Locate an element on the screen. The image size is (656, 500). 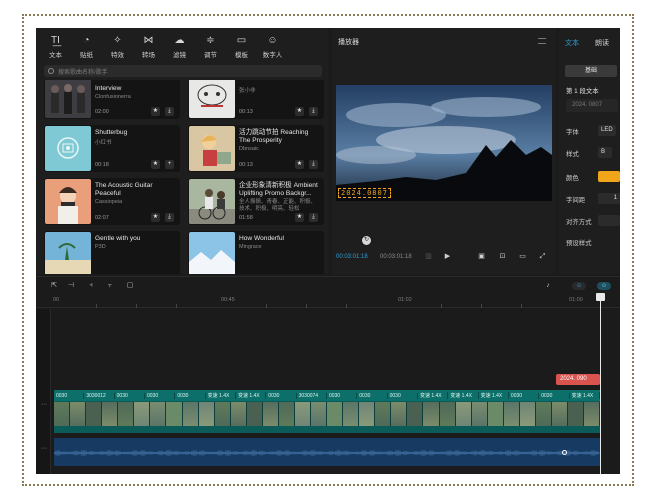
microphone-icon: ♪ is located at coordinates (548, 285).